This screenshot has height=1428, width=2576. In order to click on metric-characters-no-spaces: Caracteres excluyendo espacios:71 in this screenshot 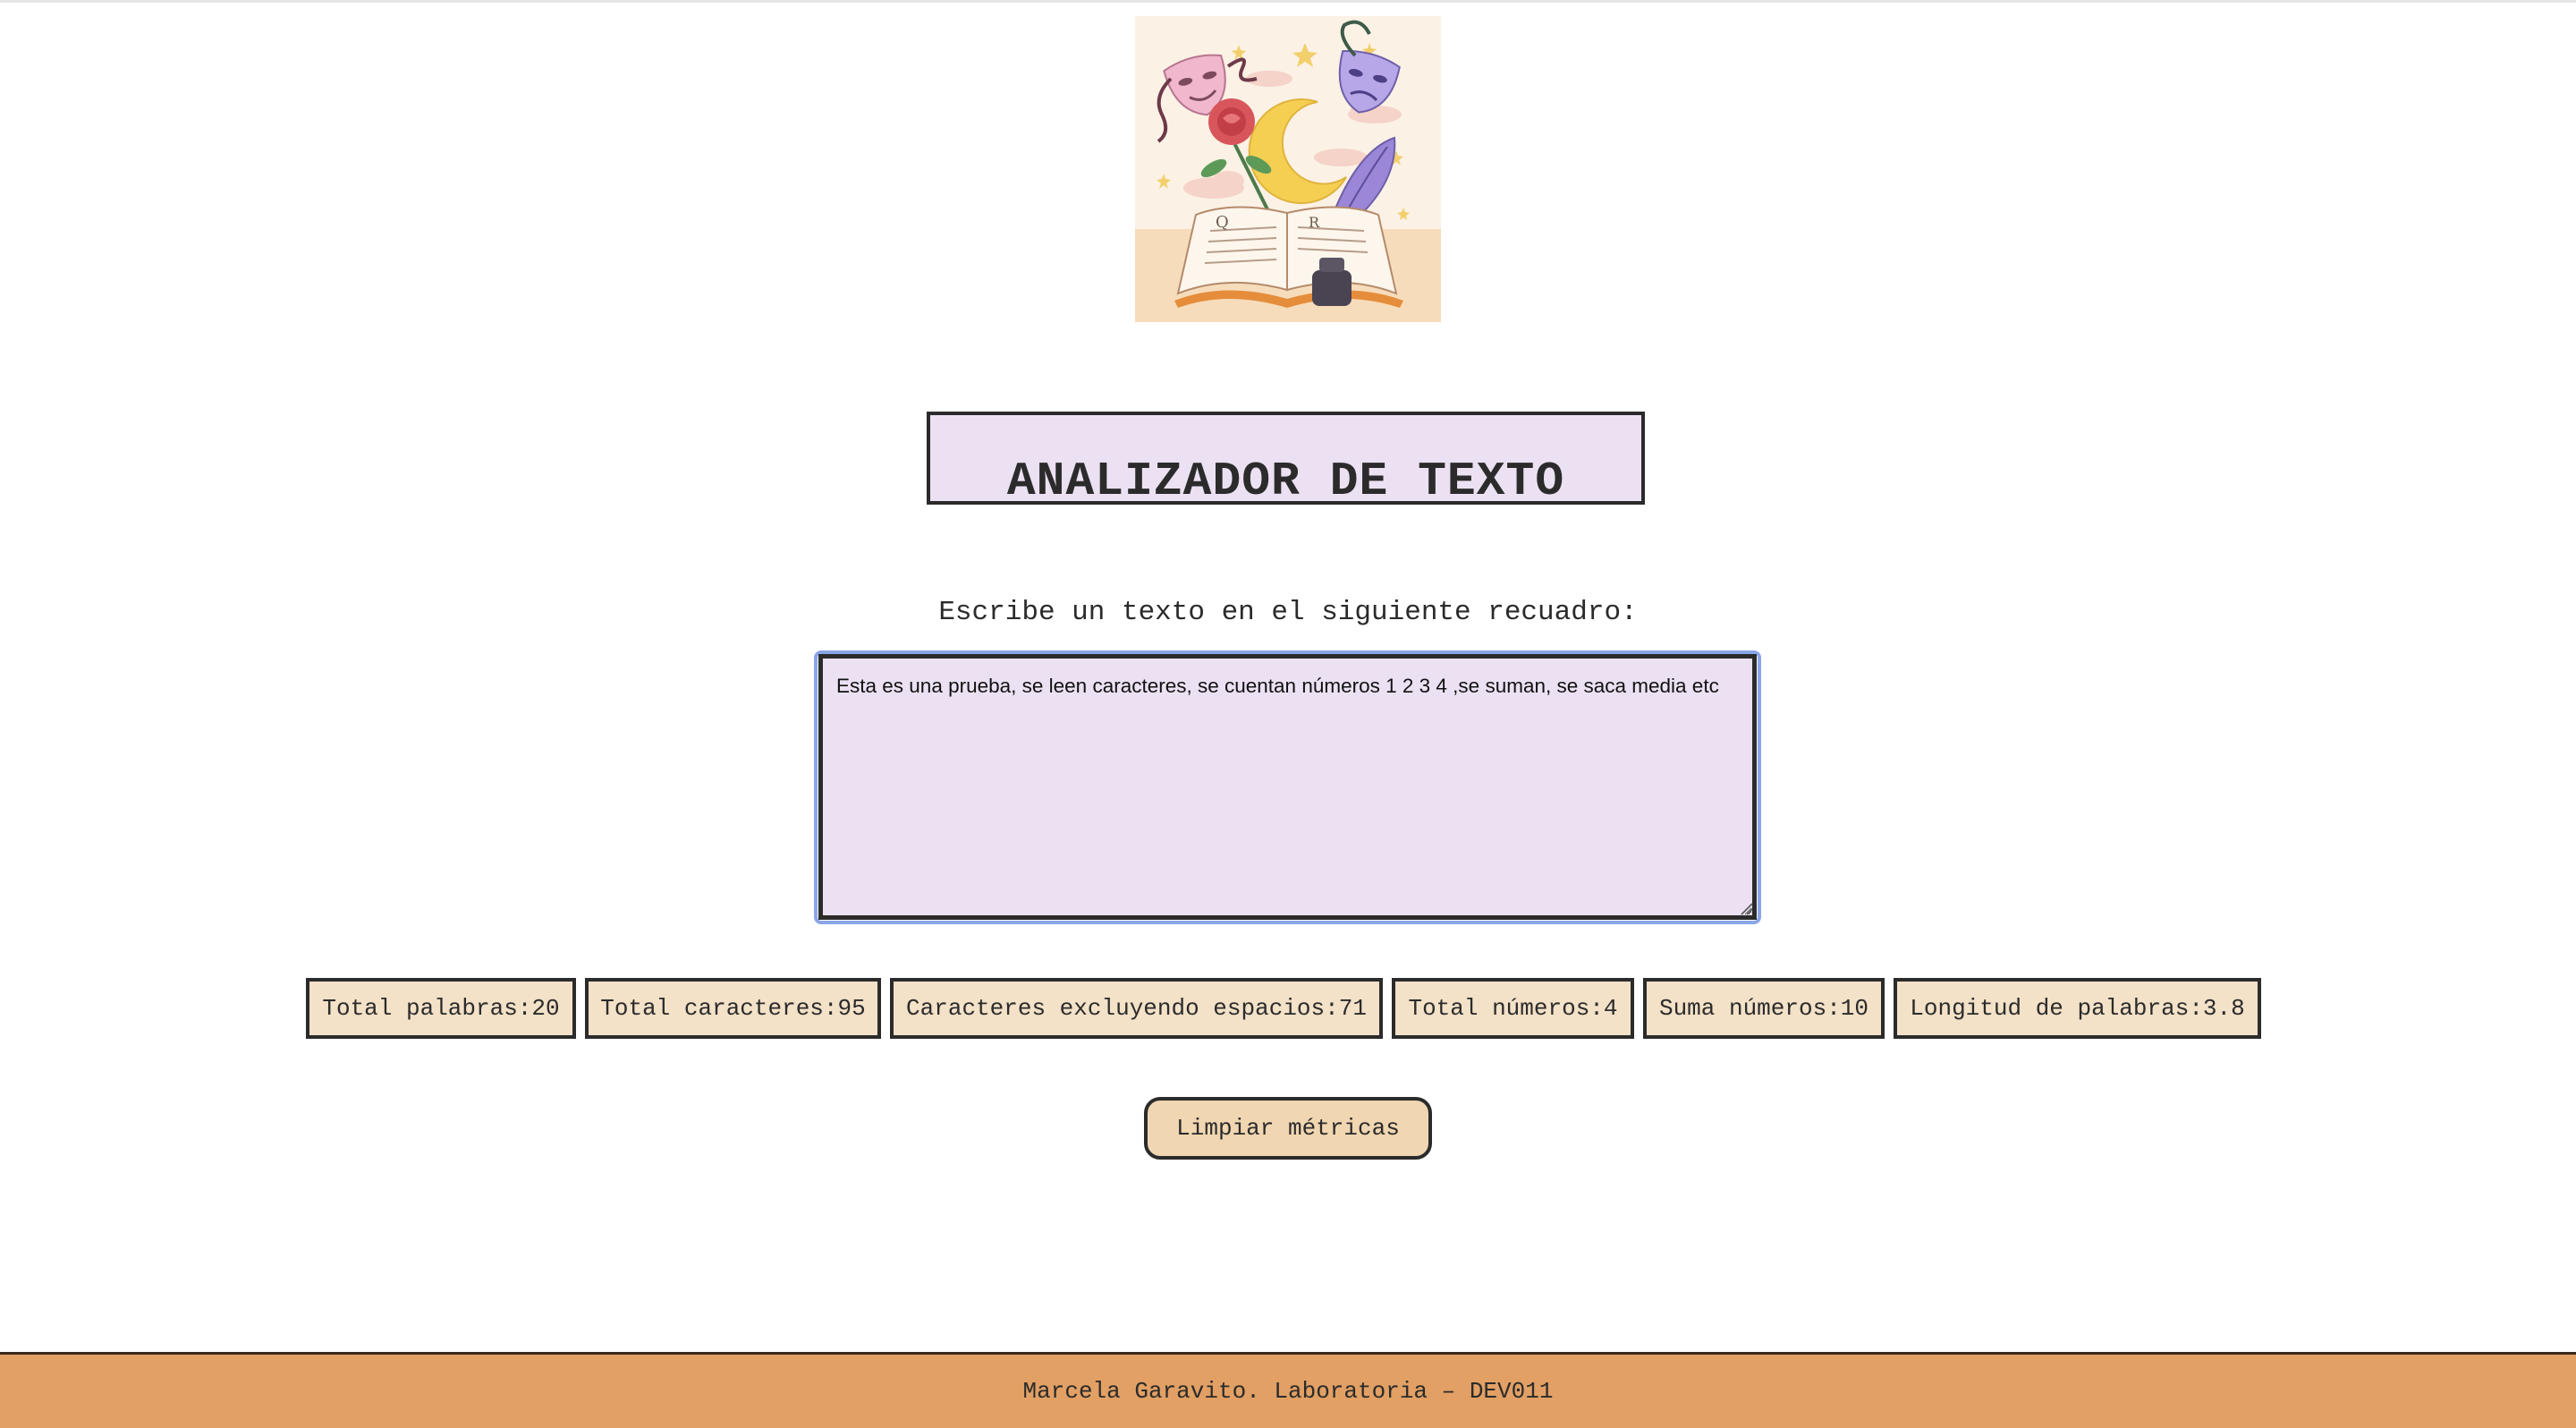, I will do `click(1136, 1009)`.